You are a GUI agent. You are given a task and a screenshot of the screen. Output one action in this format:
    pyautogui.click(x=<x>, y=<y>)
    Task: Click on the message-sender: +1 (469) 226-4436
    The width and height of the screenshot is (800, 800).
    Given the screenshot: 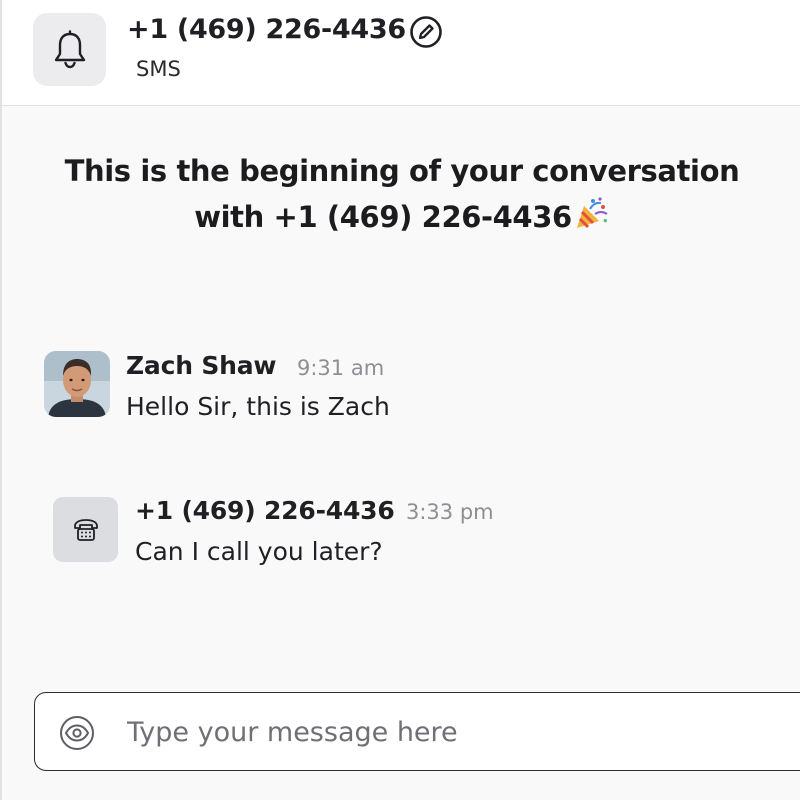 What is the action you would take?
    pyautogui.click(x=265, y=510)
    